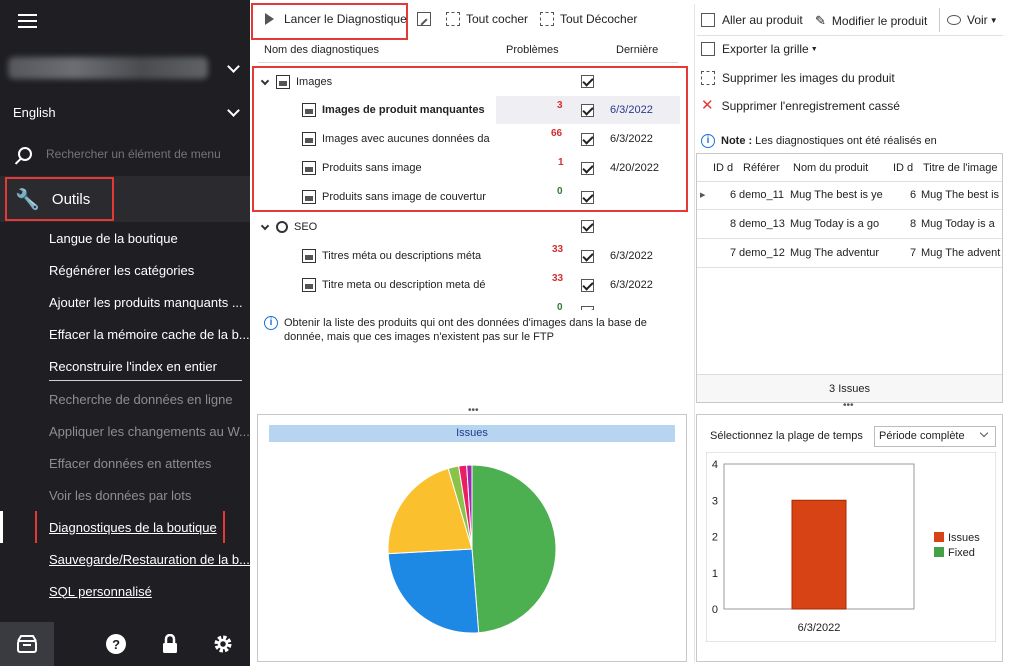 This screenshot has height=666, width=1009. Describe the element at coordinates (637, 50) in the screenshot. I see `col-last-header: Dernière` at that location.